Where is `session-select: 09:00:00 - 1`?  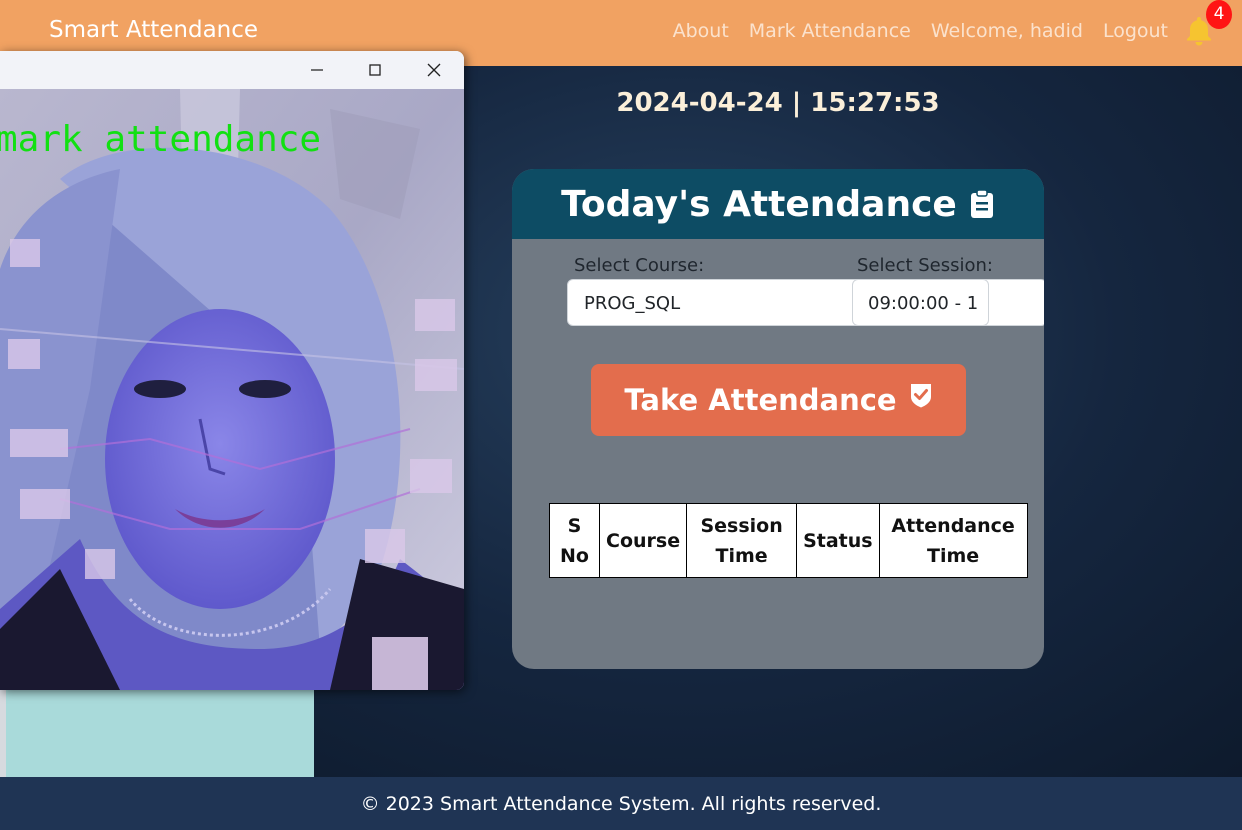
session-select: 09:00:00 - 1 is located at coordinates (920, 302).